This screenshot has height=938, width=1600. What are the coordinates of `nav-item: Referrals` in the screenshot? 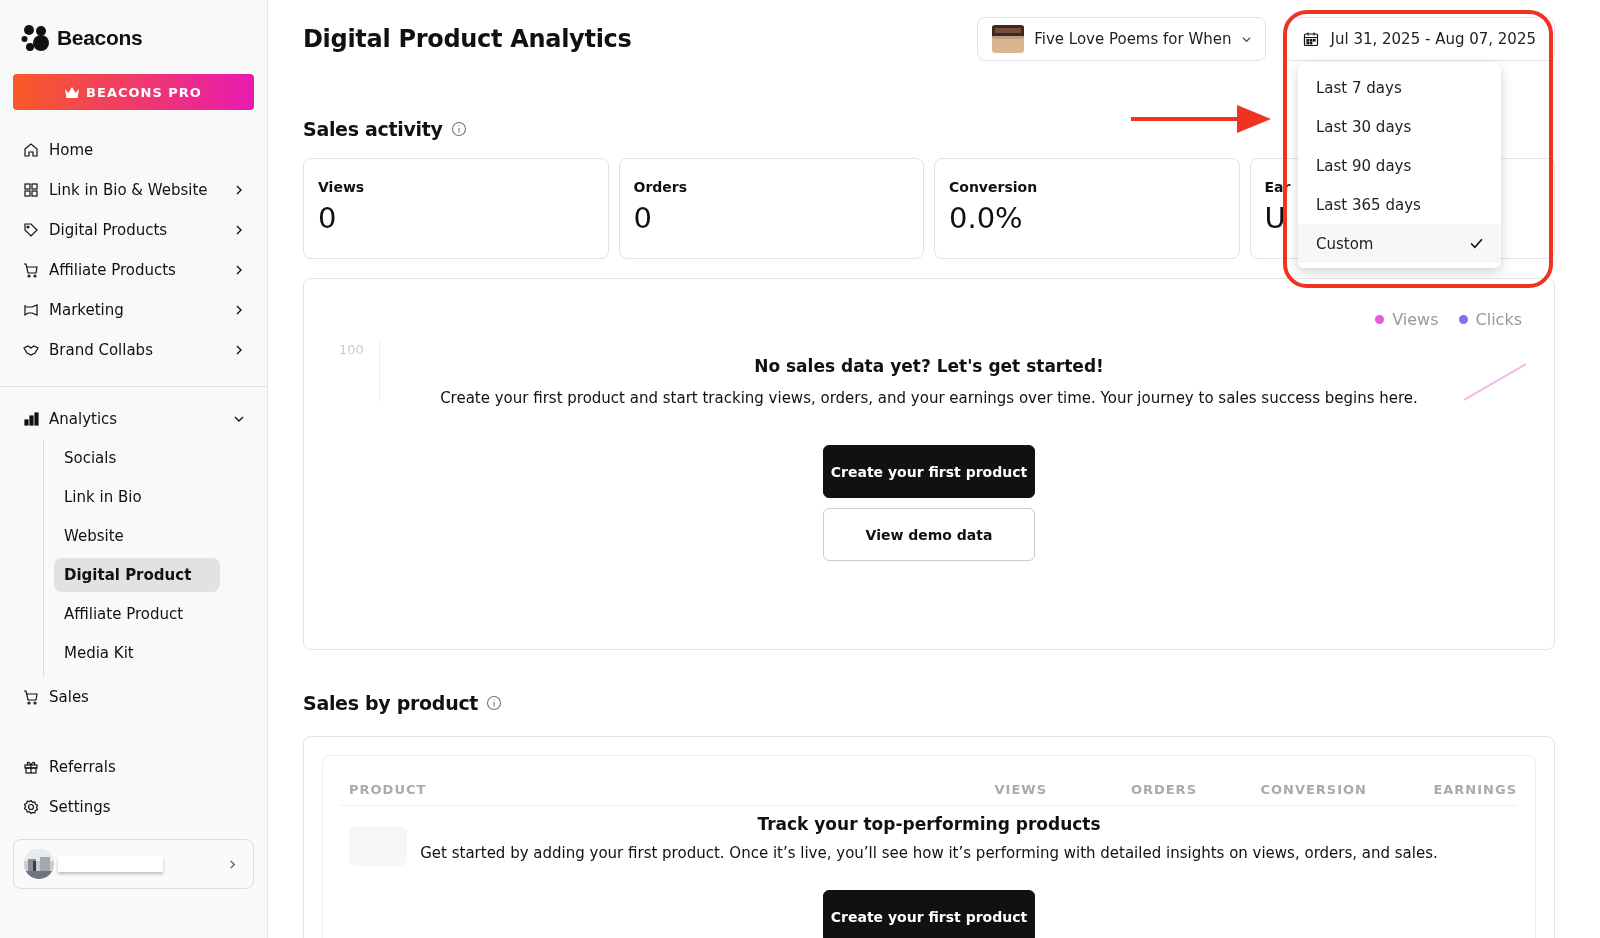 It's located at (133, 767).